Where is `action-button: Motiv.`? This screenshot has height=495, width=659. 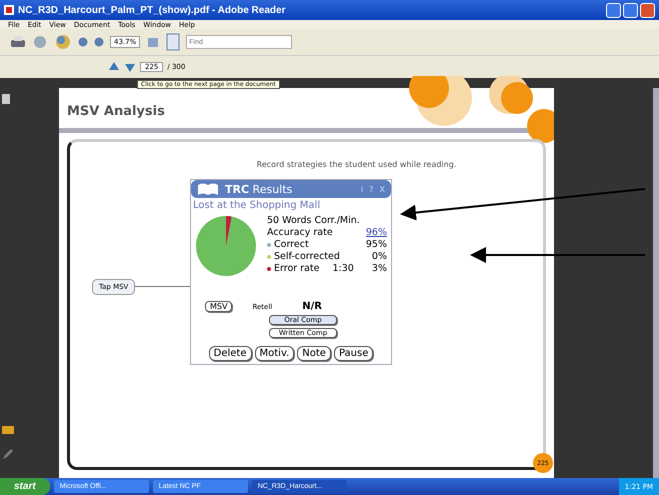 action-button: Motiv. is located at coordinates (274, 353).